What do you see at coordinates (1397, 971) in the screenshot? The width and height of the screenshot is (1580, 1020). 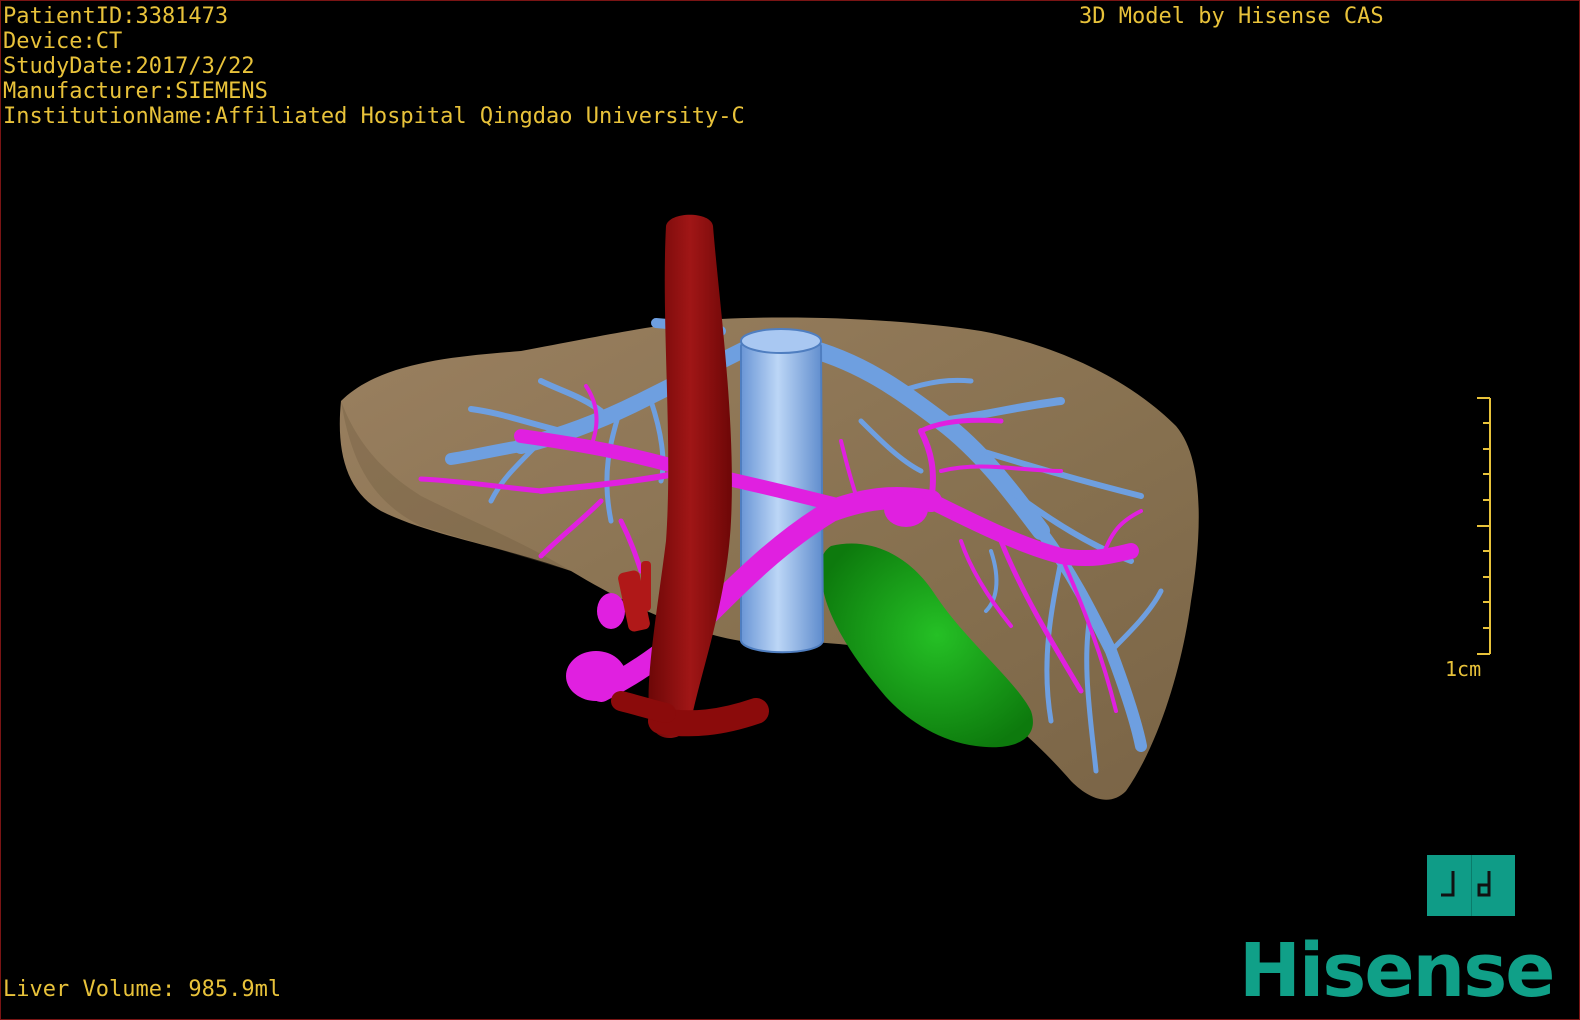 I see `hisense-logo: Hisense` at bounding box center [1397, 971].